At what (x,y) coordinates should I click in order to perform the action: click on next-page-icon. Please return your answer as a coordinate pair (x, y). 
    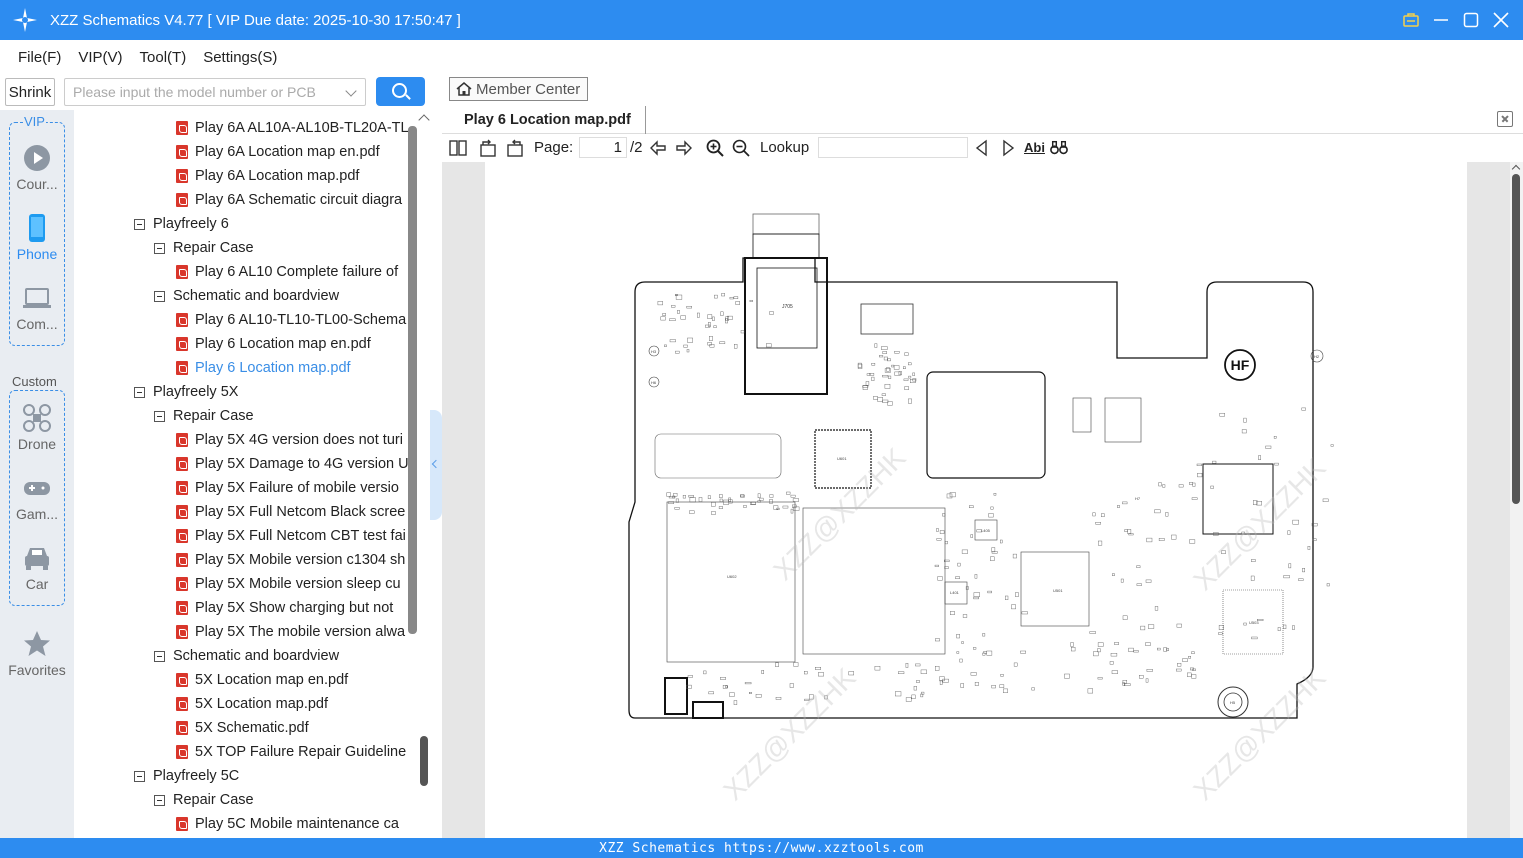
    Looking at the image, I should click on (684, 148).